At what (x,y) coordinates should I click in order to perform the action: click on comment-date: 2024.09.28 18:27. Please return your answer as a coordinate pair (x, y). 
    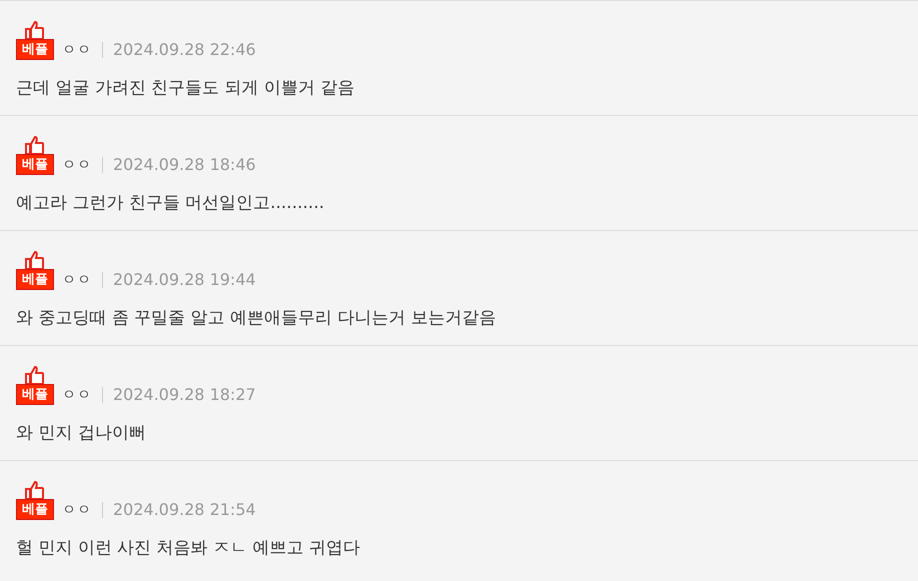
    Looking at the image, I should click on (184, 394).